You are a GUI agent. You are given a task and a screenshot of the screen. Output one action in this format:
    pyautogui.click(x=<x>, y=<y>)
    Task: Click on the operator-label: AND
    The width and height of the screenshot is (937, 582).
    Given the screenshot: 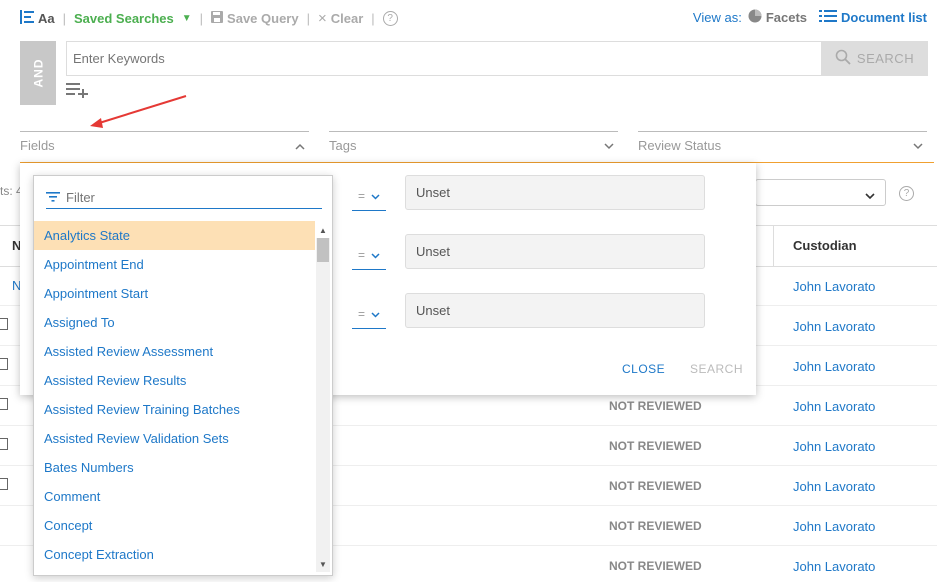 What is the action you would take?
    pyautogui.click(x=38, y=73)
    